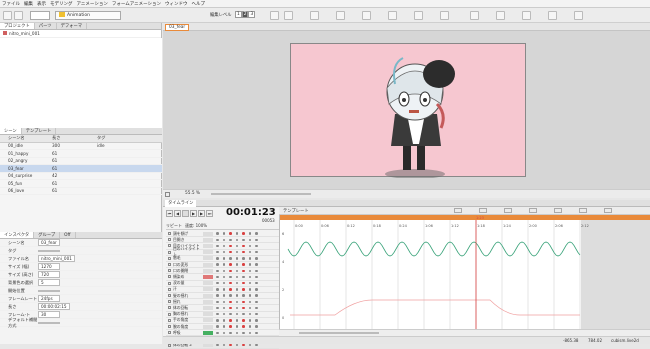  I want to click on scene-row: 01_happy 61, so click(81, 154).